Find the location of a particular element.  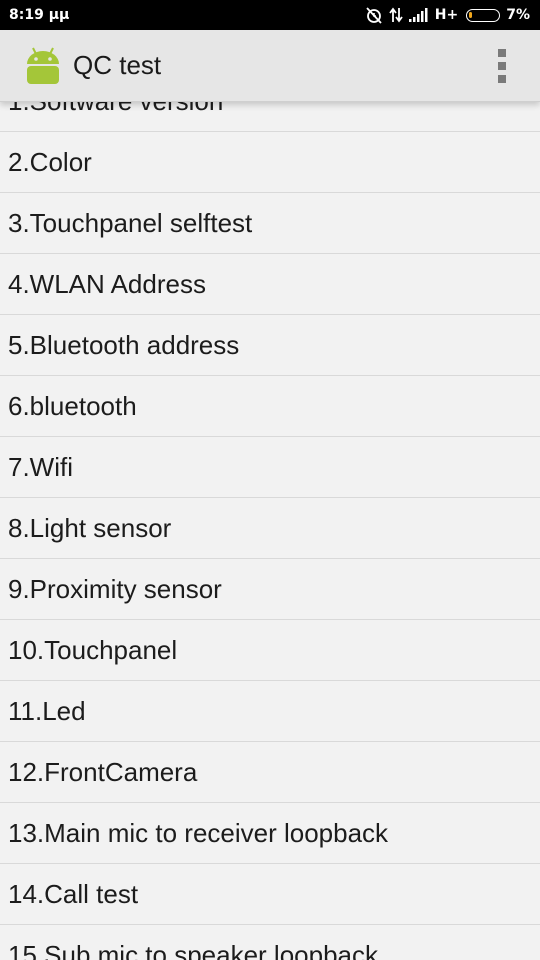

list-item-label: 1.Software version is located at coordinates (115, 109).